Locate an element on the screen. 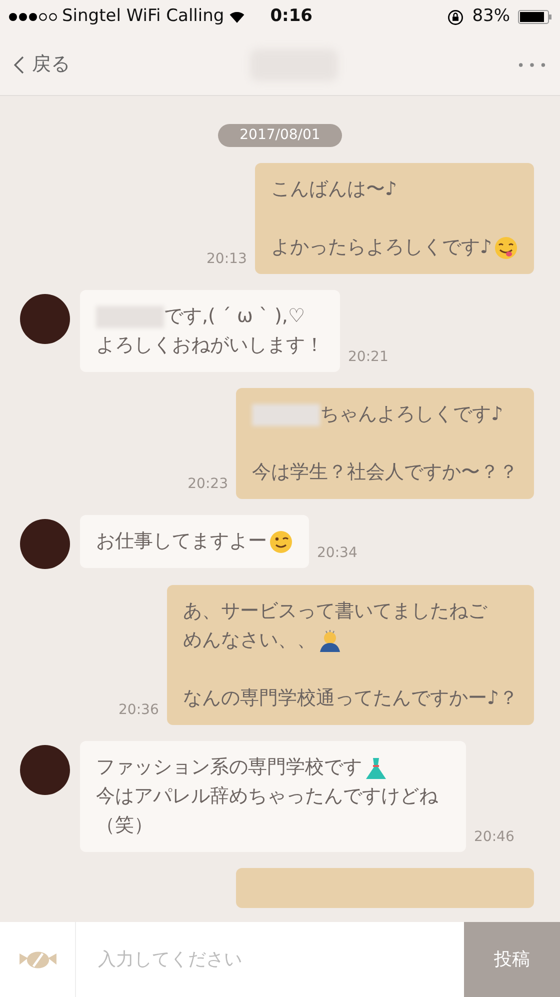  status-time: 0:16 is located at coordinates (291, 16).